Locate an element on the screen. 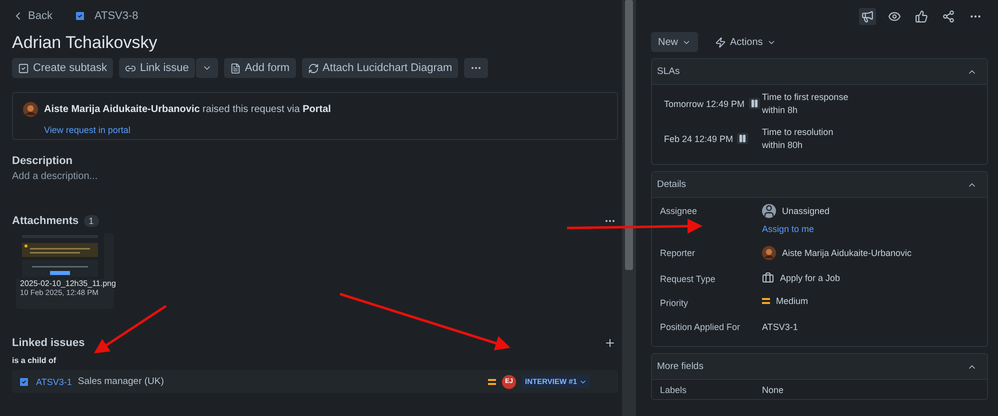 The height and width of the screenshot is (416, 998). sla-due-time: Feb 24 12:49 PM is located at coordinates (699, 139).